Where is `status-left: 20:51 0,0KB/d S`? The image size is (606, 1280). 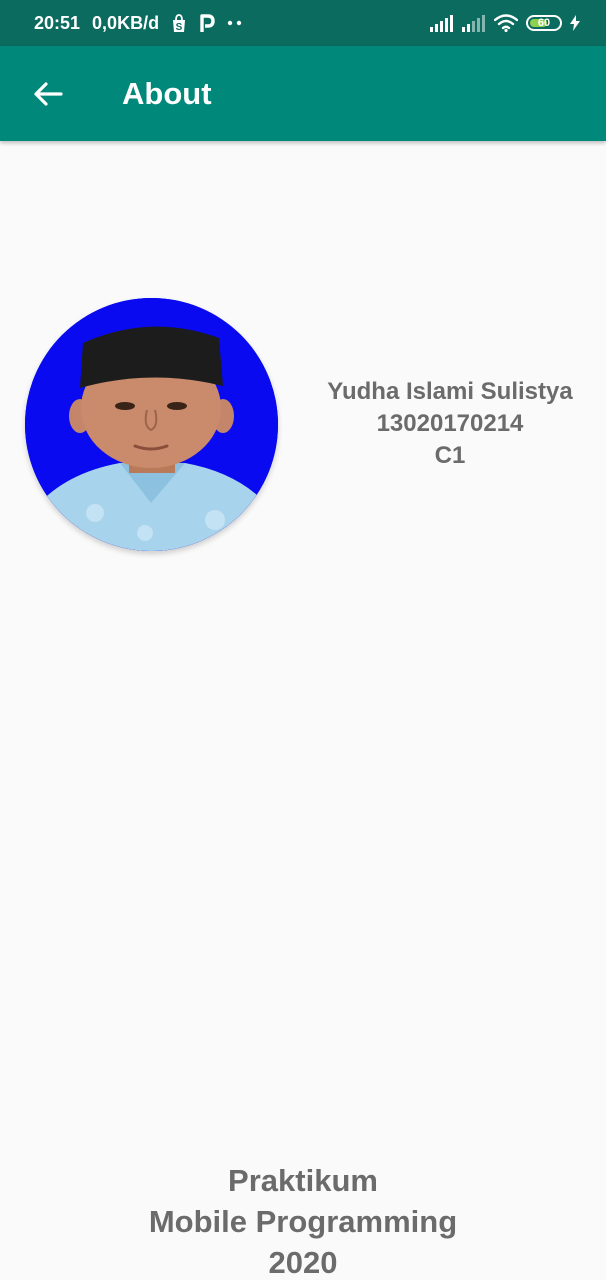
status-left: 20:51 0,0KB/d S is located at coordinates (138, 23).